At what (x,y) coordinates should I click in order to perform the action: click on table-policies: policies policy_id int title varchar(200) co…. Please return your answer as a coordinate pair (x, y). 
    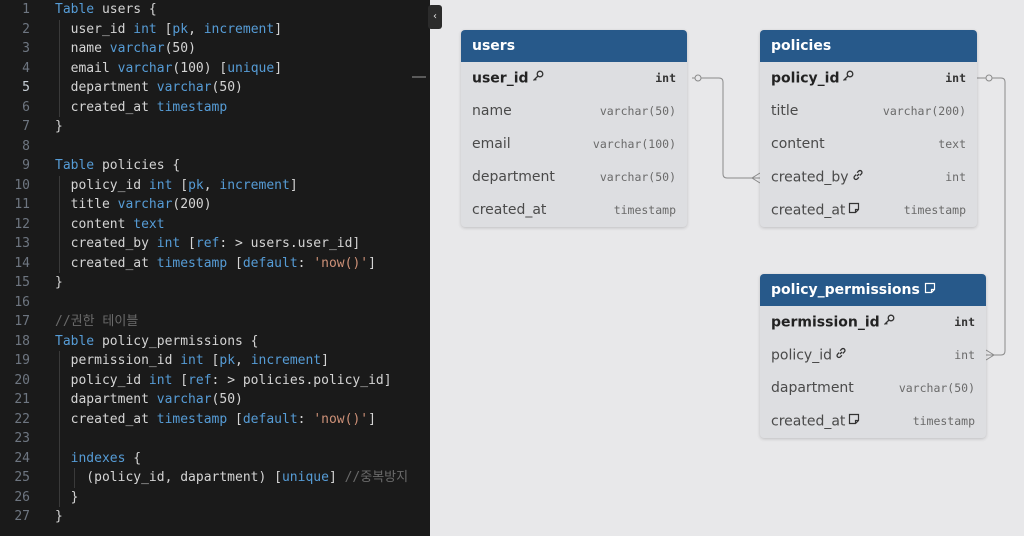
    Looking at the image, I should click on (868, 128).